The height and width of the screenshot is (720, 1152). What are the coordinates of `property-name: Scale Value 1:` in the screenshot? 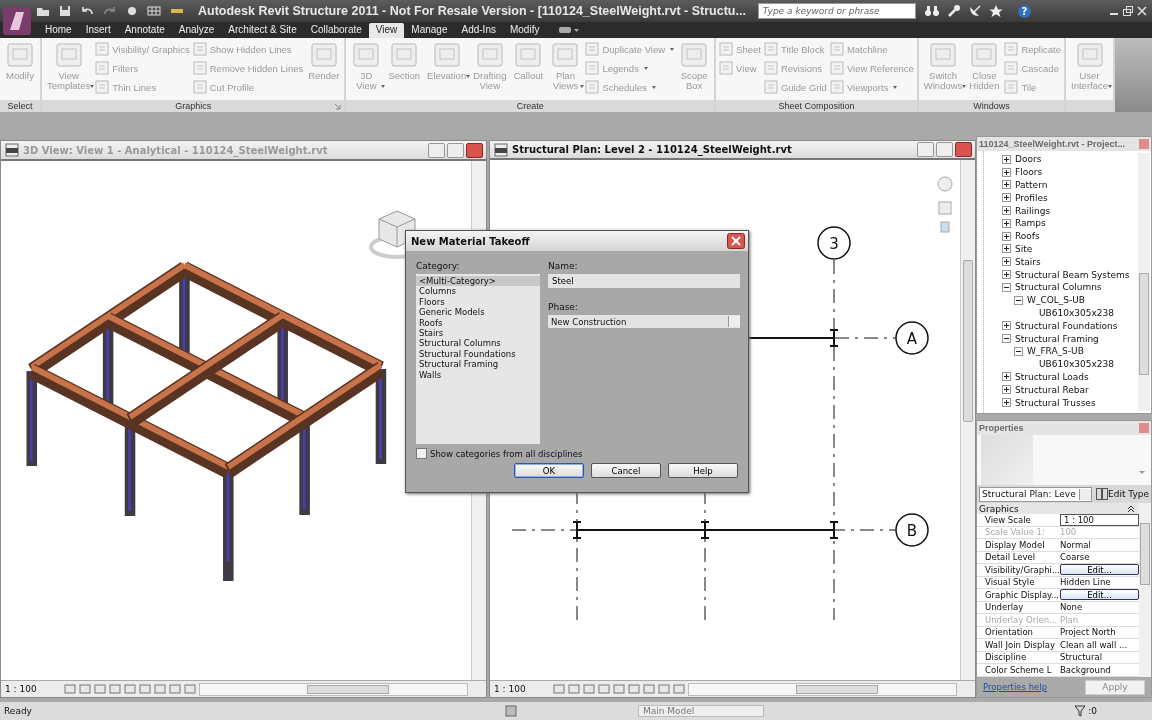 It's located at (1015, 532).